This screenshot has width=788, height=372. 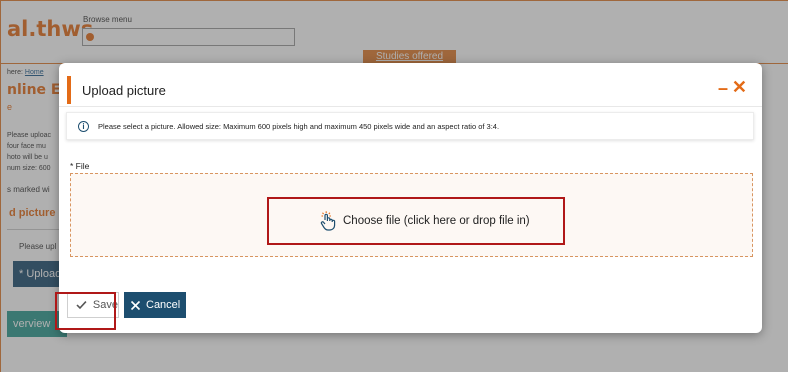 I want to click on hand-pointer-icon, so click(x=328, y=221).